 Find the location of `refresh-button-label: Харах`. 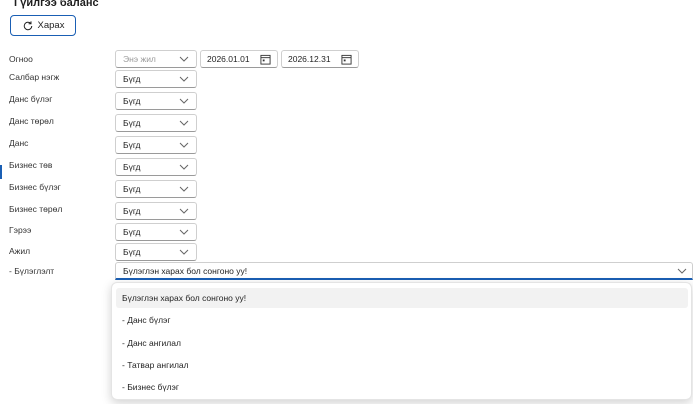

refresh-button-label: Харах is located at coordinates (51, 25).